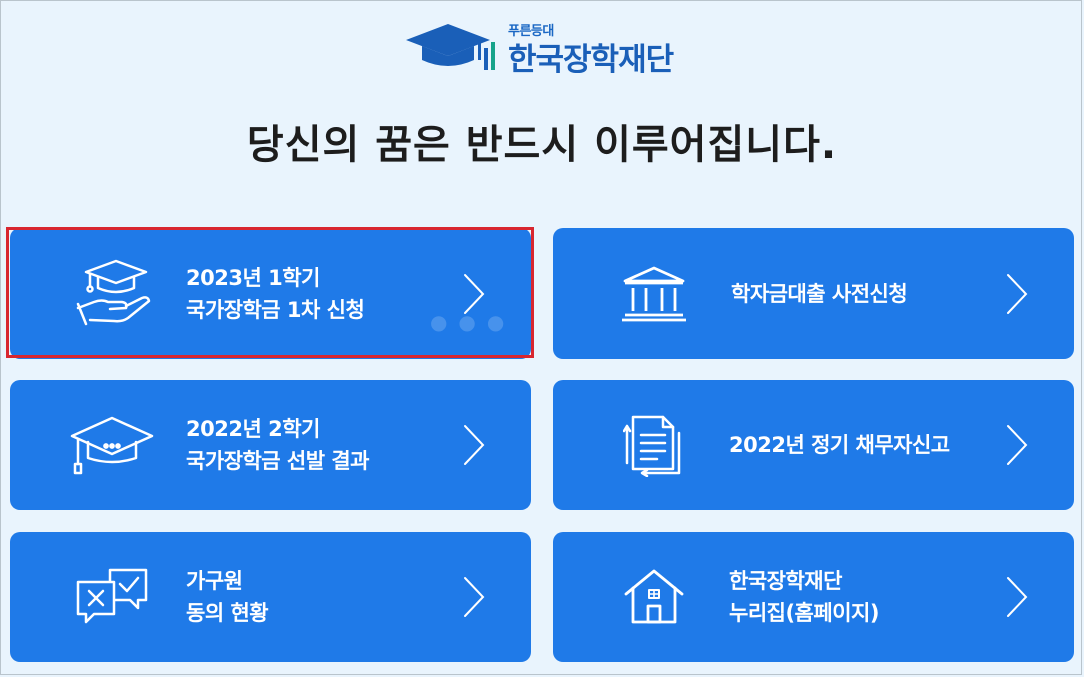  I want to click on home-icon, so click(654, 596).